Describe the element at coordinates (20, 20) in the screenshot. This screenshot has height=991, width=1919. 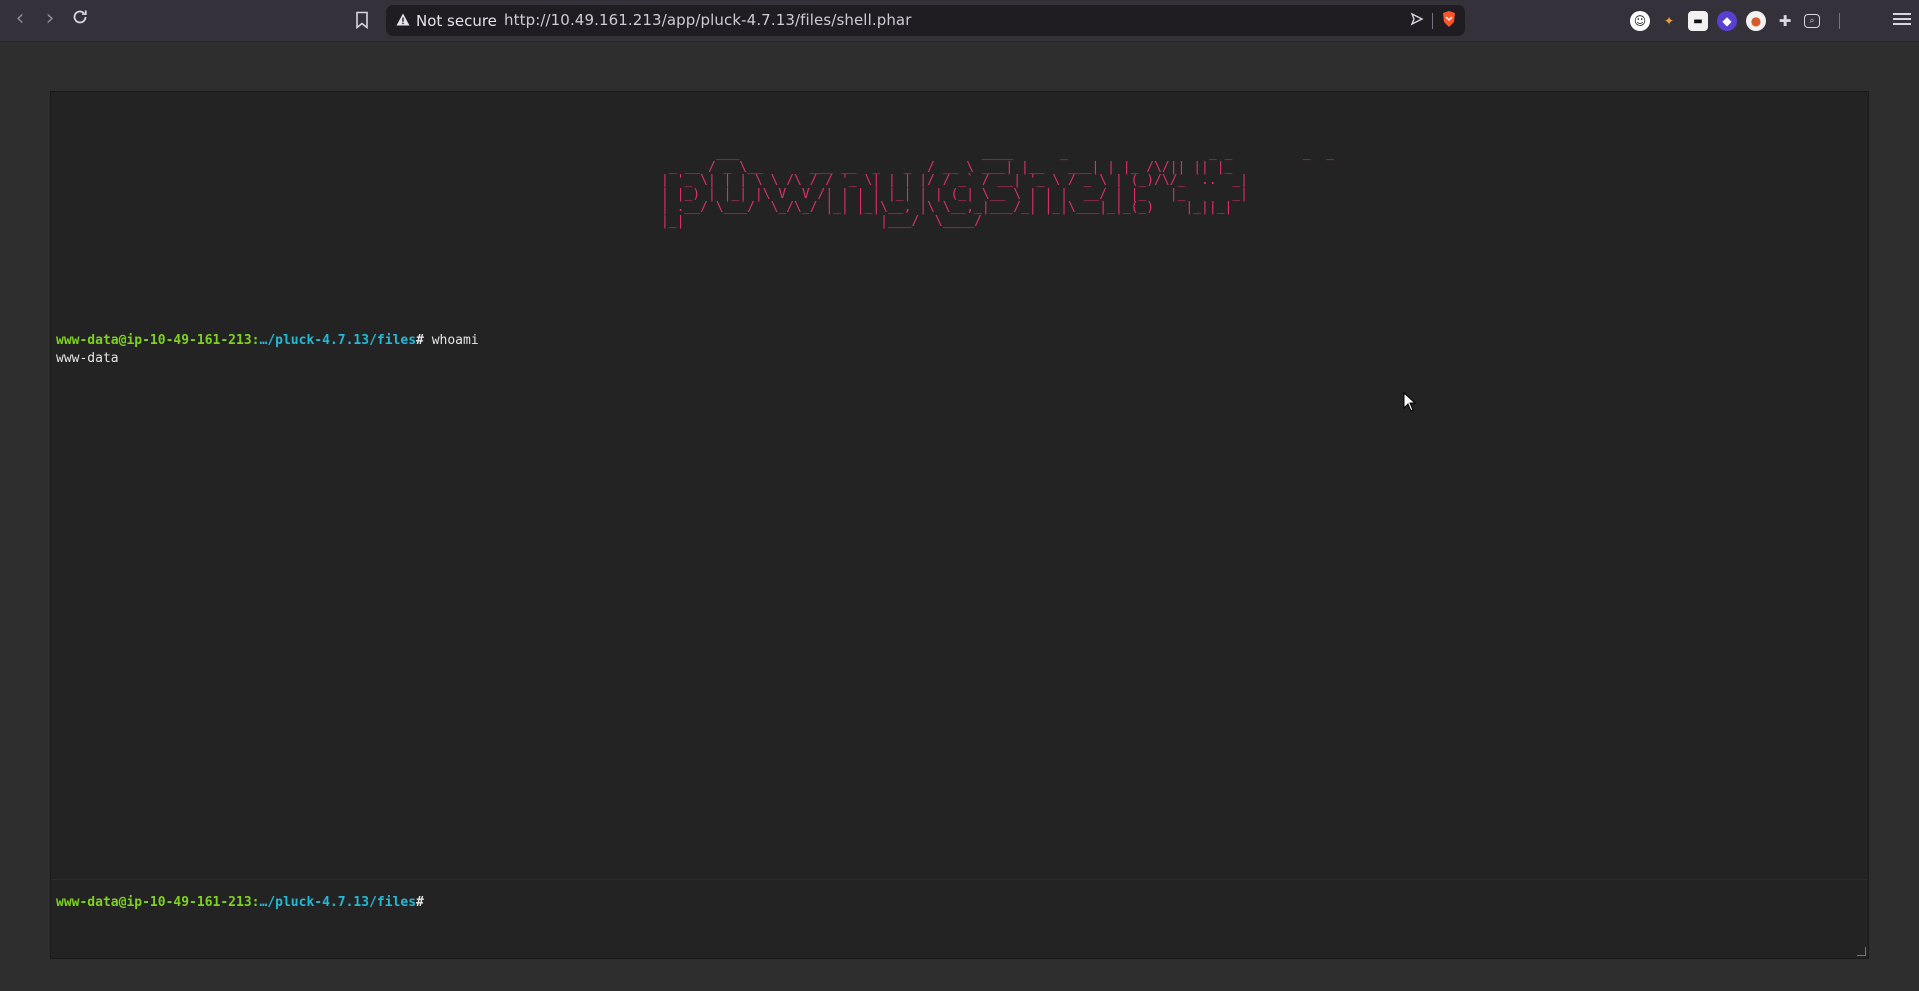
I see `back-icon: ‹` at that location.